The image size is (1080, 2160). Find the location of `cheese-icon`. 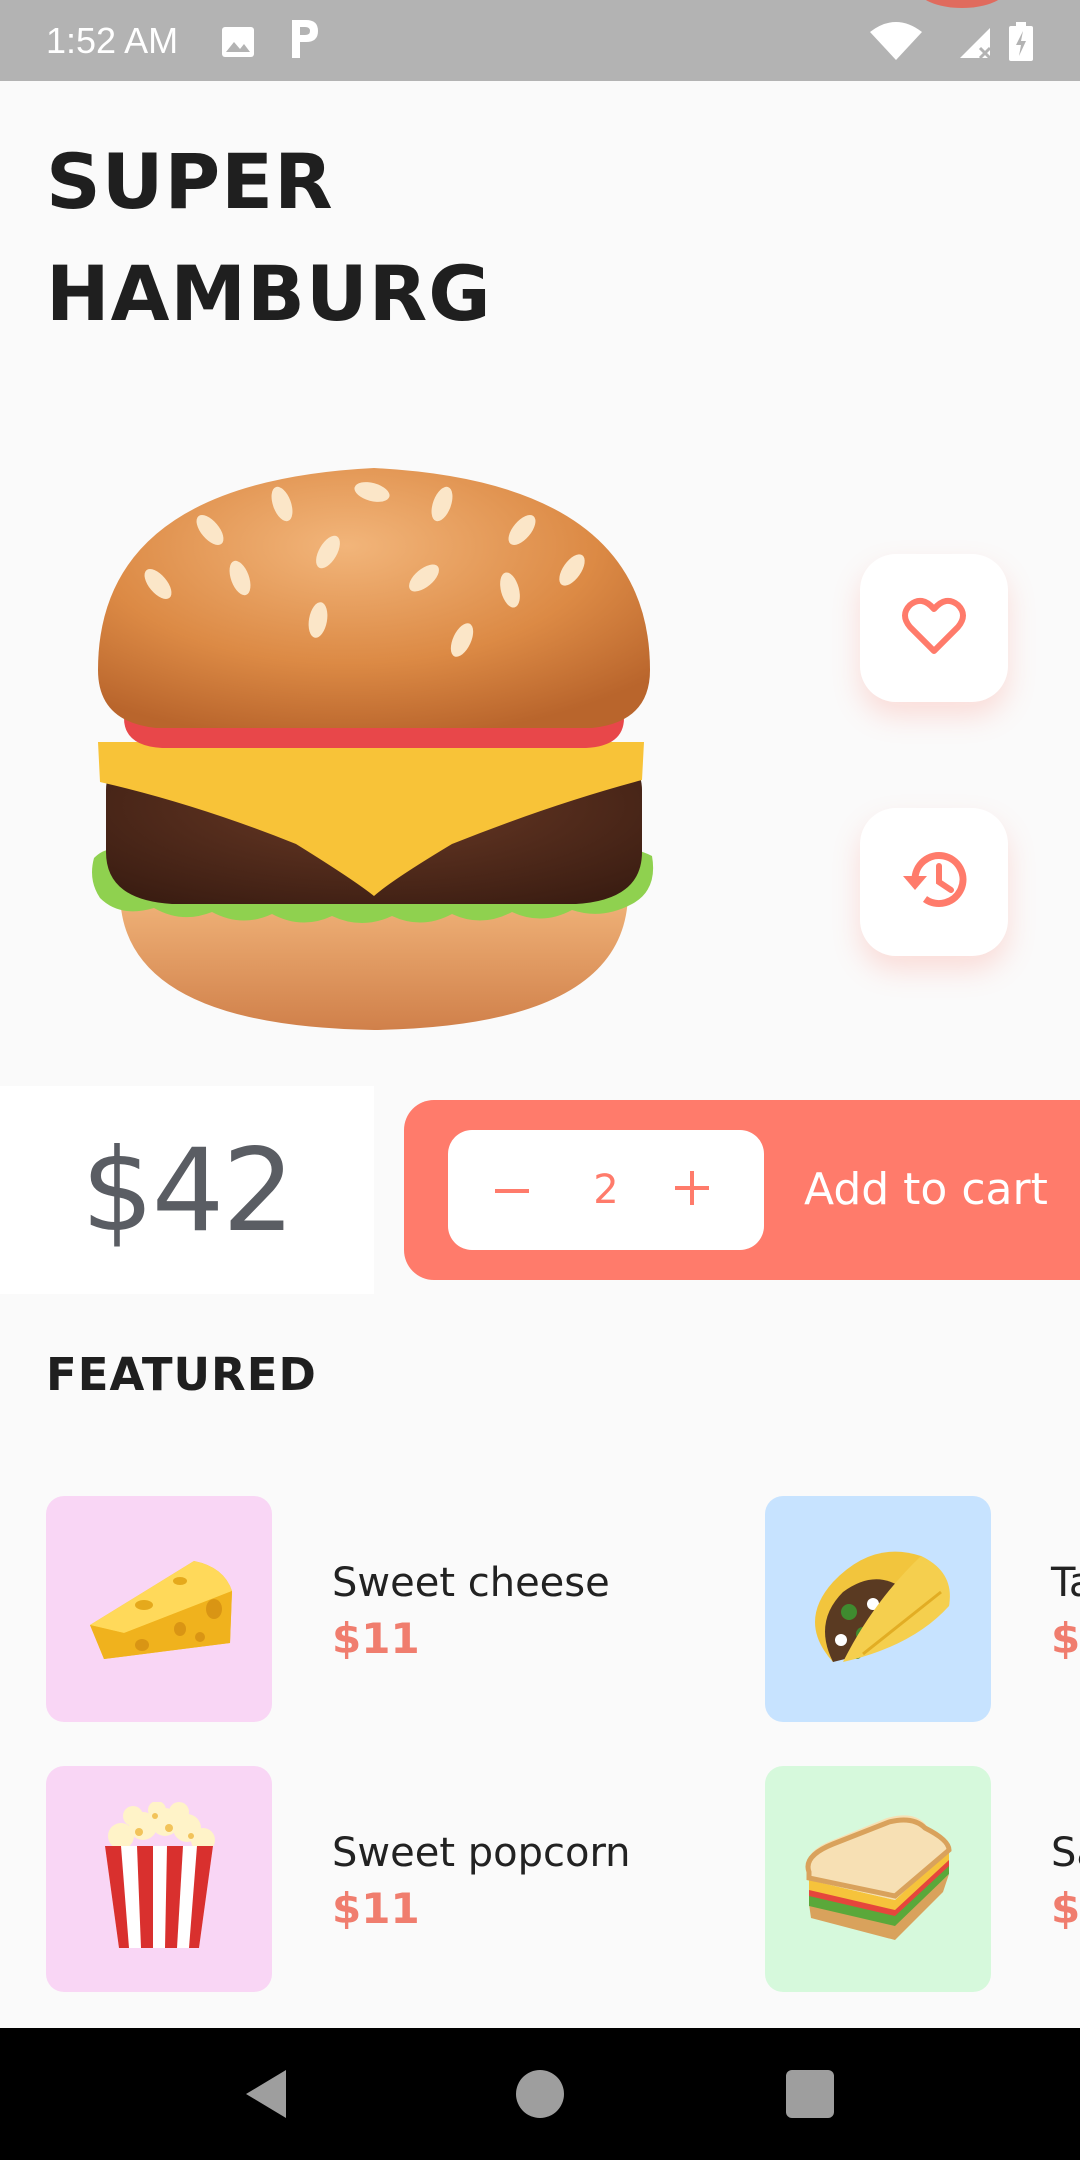

cheese-icon is located at coordinates (159, 1609).